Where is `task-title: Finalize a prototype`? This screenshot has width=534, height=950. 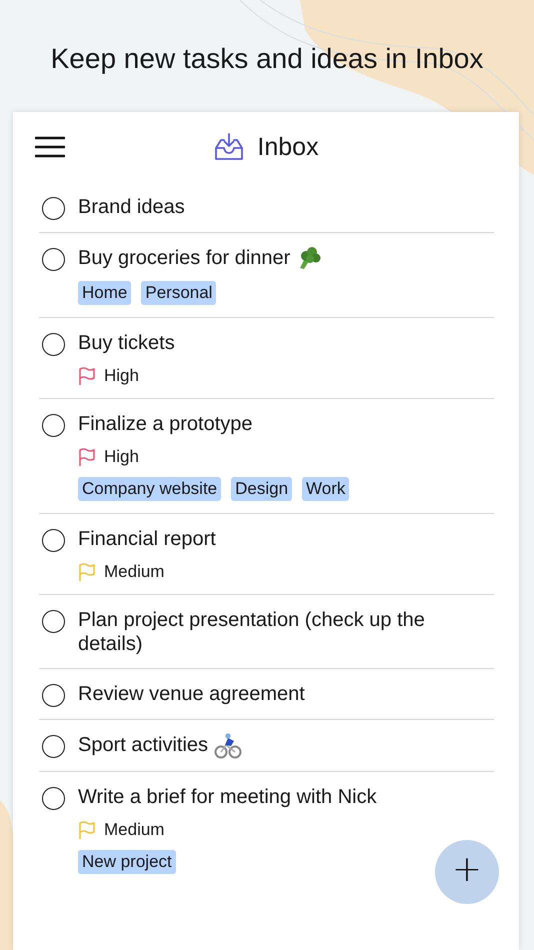 task-title: Finalize a prototype is located at coordinates (165, 424).